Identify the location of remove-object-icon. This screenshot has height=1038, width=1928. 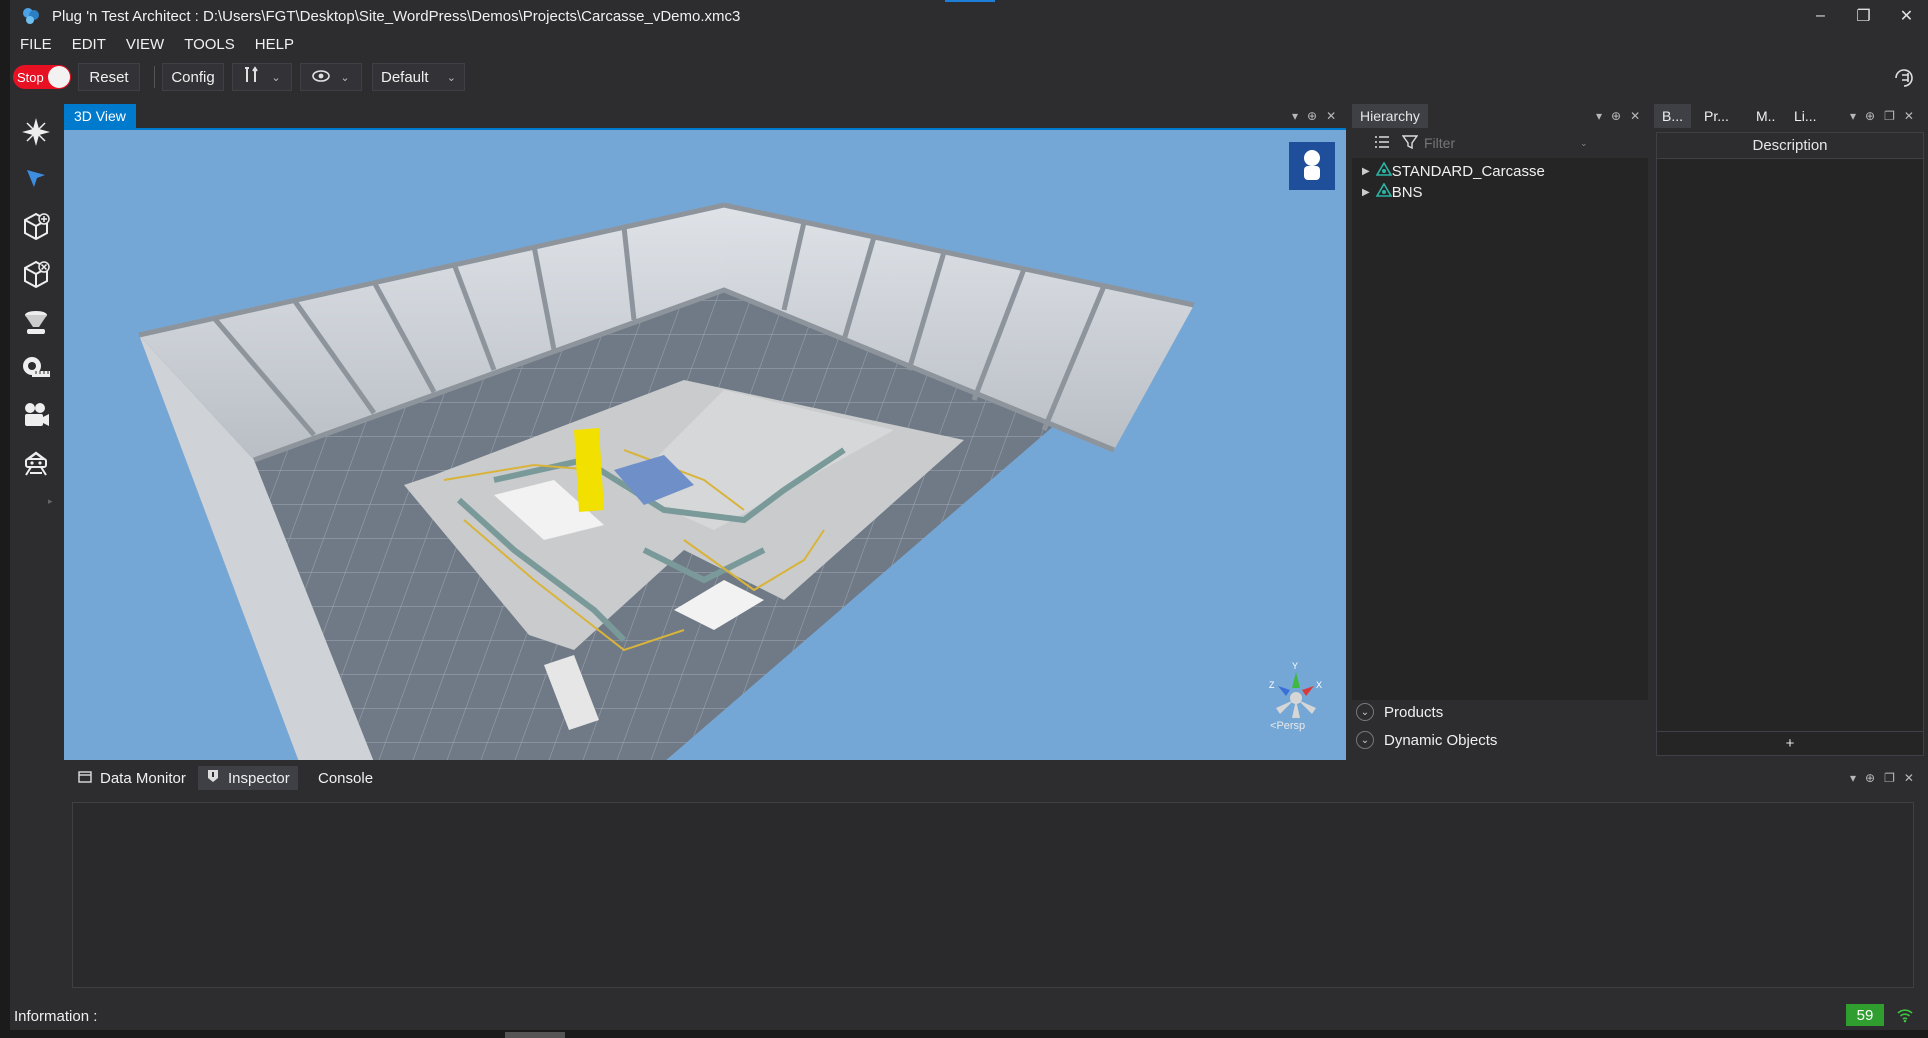
(36, 274).